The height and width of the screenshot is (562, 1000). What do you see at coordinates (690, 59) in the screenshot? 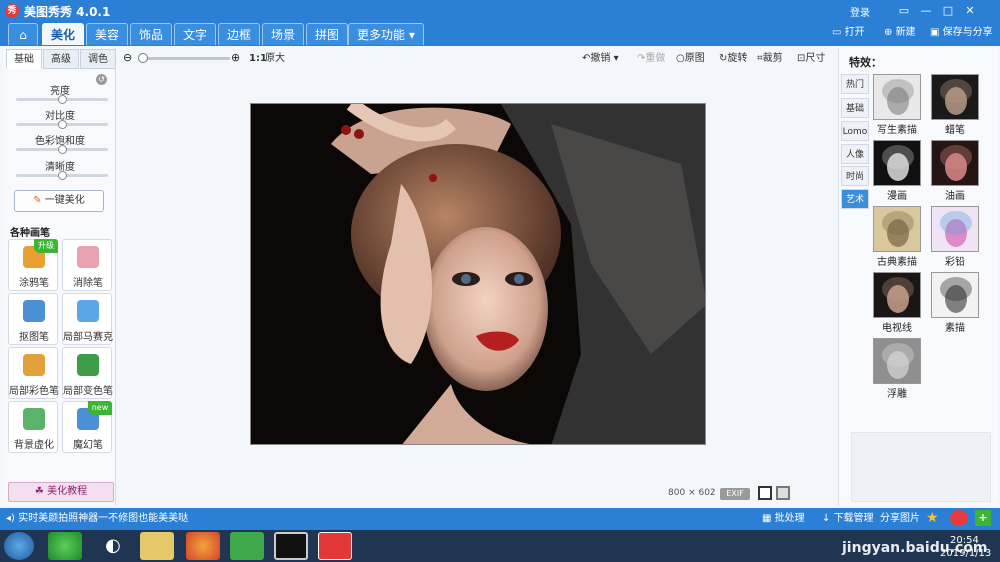
I see `original-image-button: ○原图` at bounding box center [690, 59].